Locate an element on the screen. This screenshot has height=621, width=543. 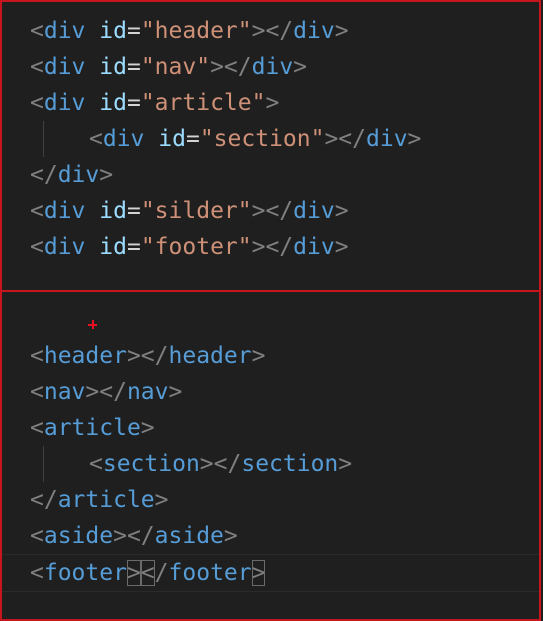
code-text: <nav></nav> is located at coordinates (106, 392).